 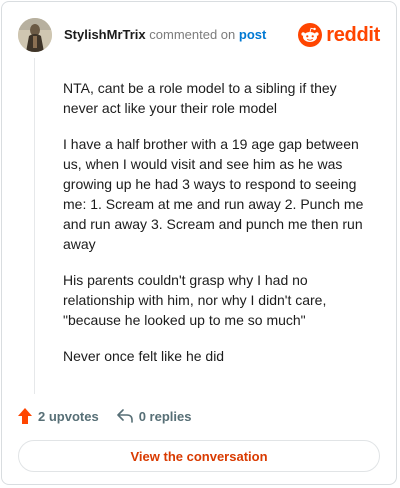 I want to click on comment-header: StylishMrTrix commented on post reddit, so click(x=199, y=35).